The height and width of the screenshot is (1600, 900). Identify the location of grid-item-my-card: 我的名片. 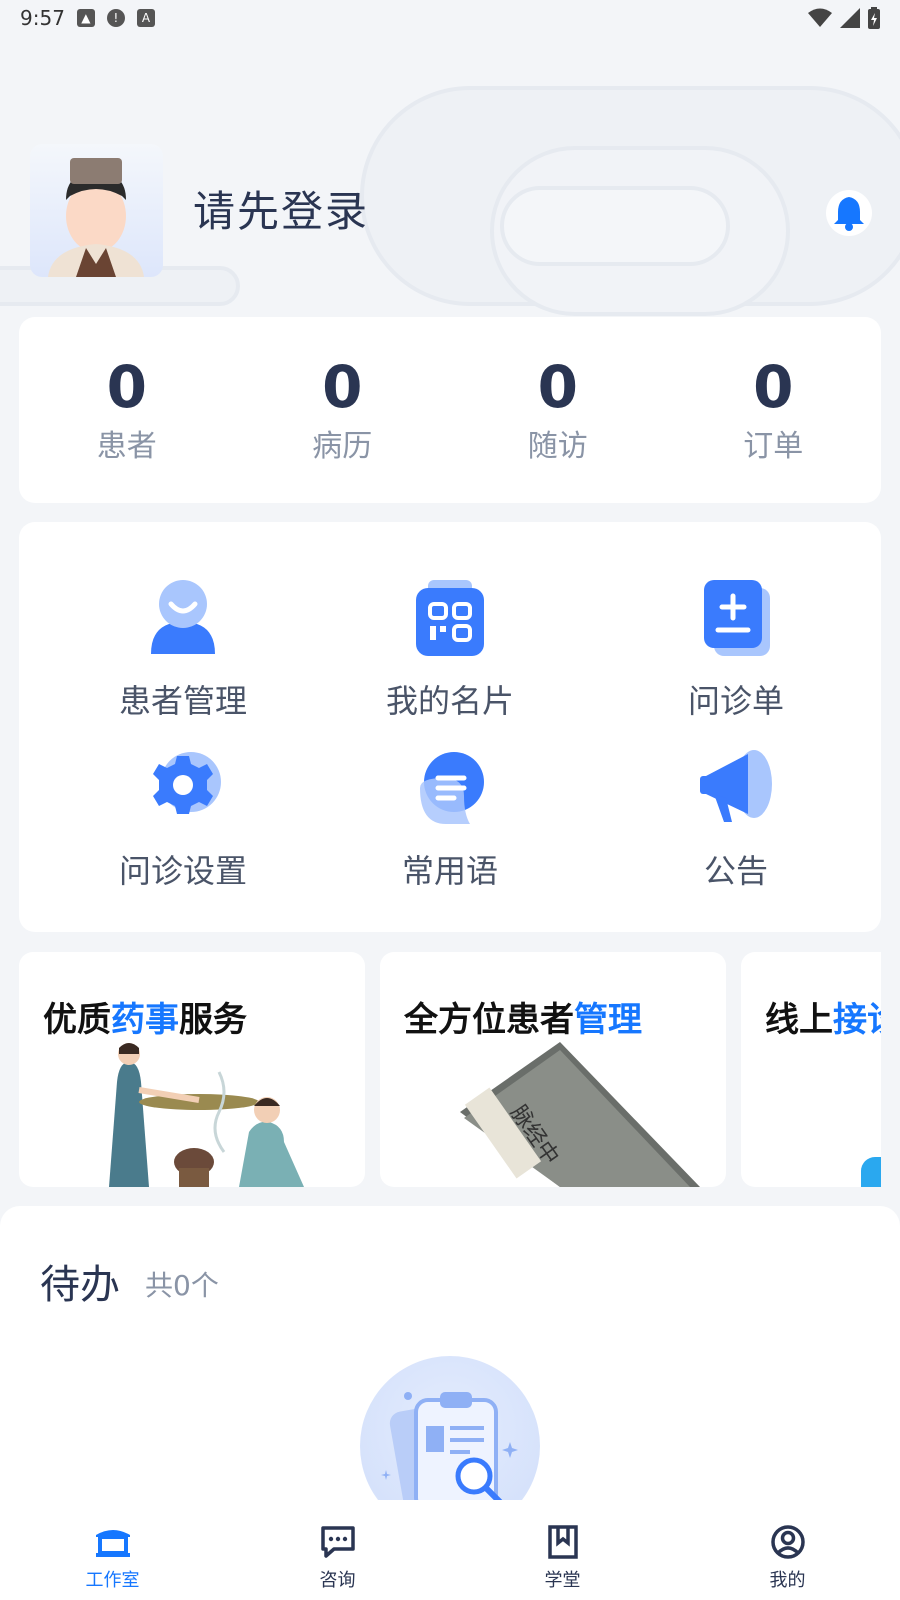
(450, 650).